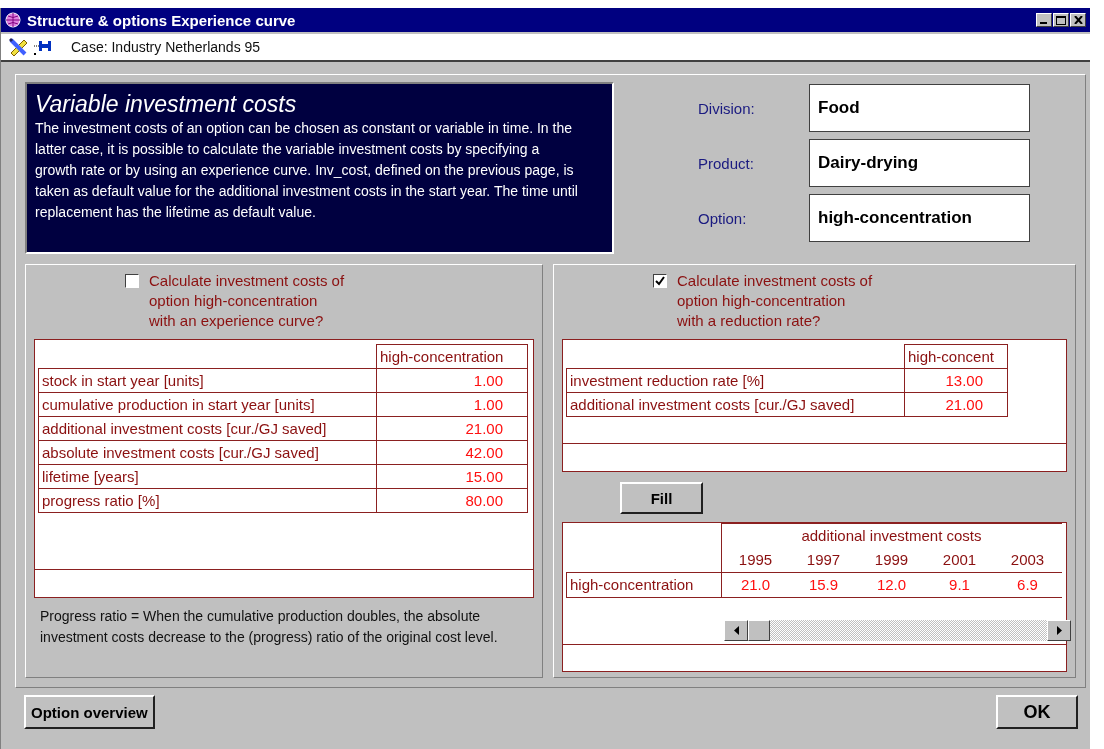 The height and width of the screenshot is (749, 1104). What do you see at coordinates (755, 585) in the screenshot?
I see `table-cell: 21.0` at bounding box center [755, 585].